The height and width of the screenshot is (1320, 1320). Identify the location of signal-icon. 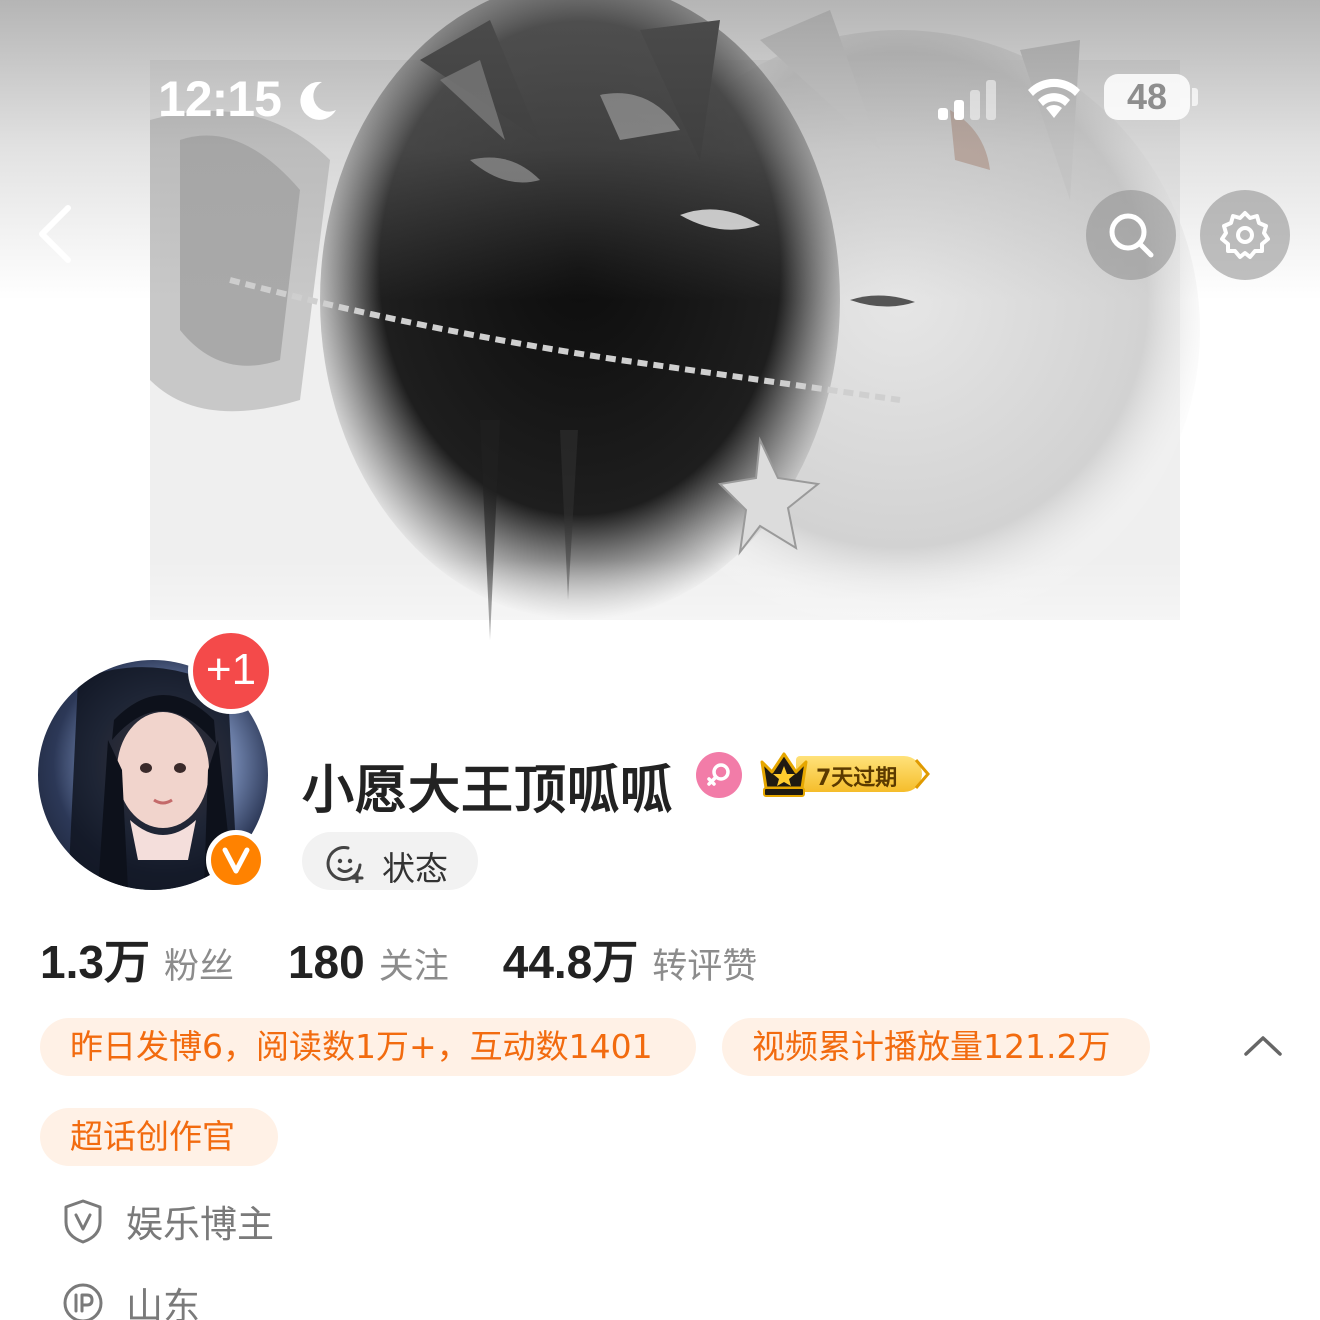
(967, 100).